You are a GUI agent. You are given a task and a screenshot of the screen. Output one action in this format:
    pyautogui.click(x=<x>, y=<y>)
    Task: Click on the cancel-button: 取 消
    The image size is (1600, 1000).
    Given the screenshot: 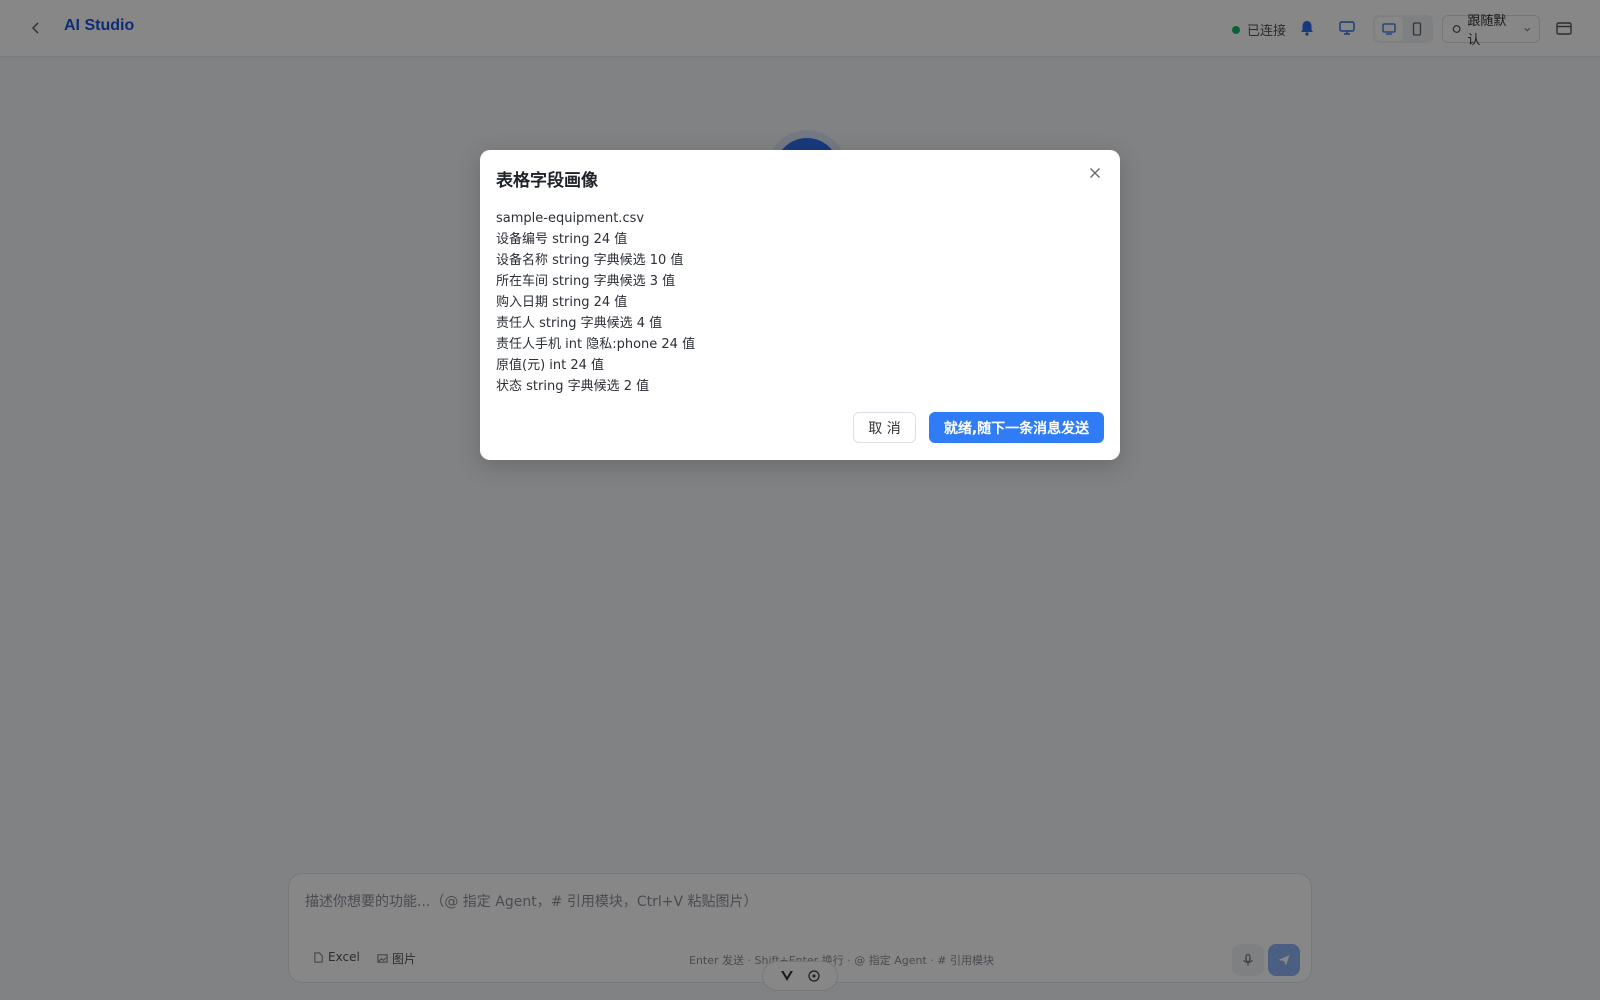 What is the action you would take?
    pyautogui.click(x=884, y=427)
    